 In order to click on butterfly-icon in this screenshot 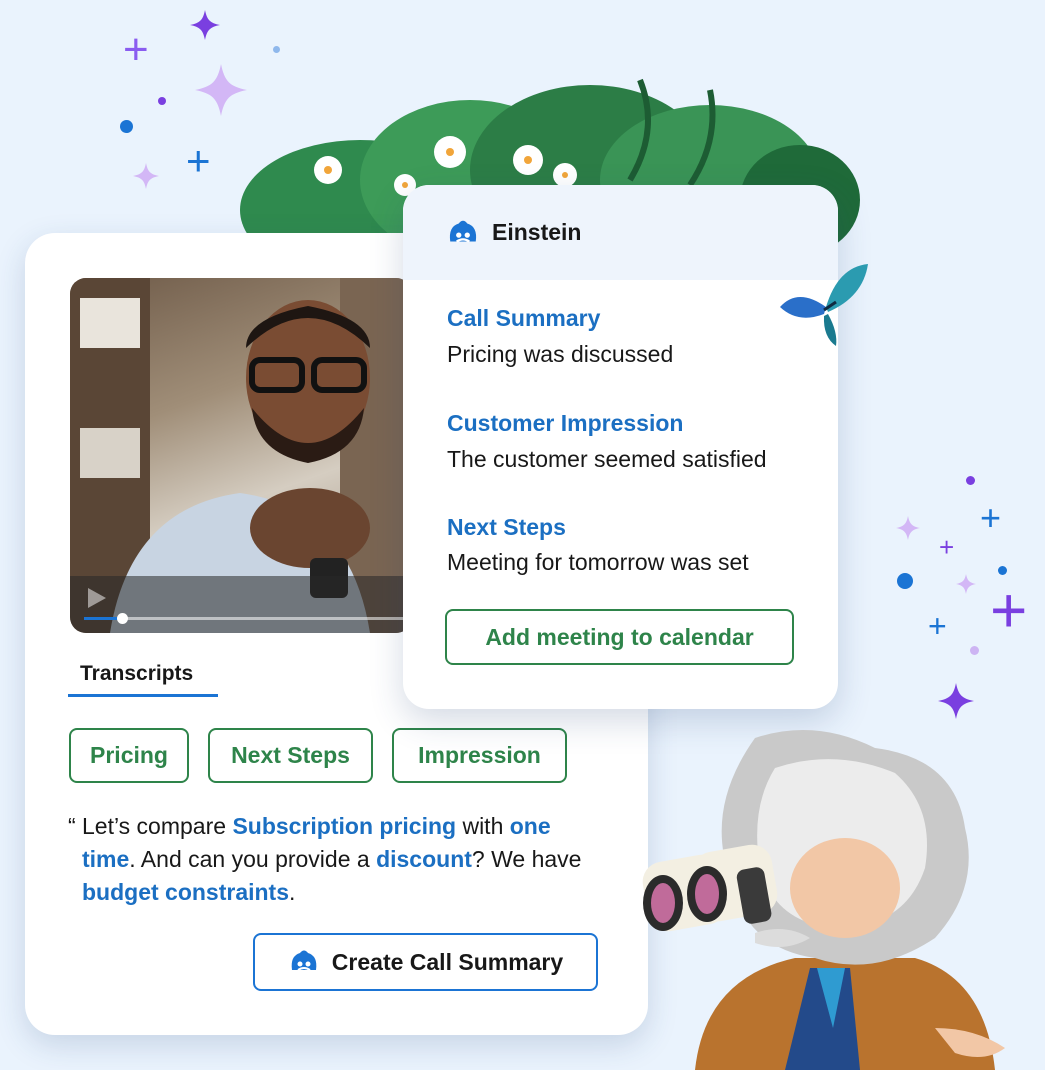, I will do `click(824, 305)`.